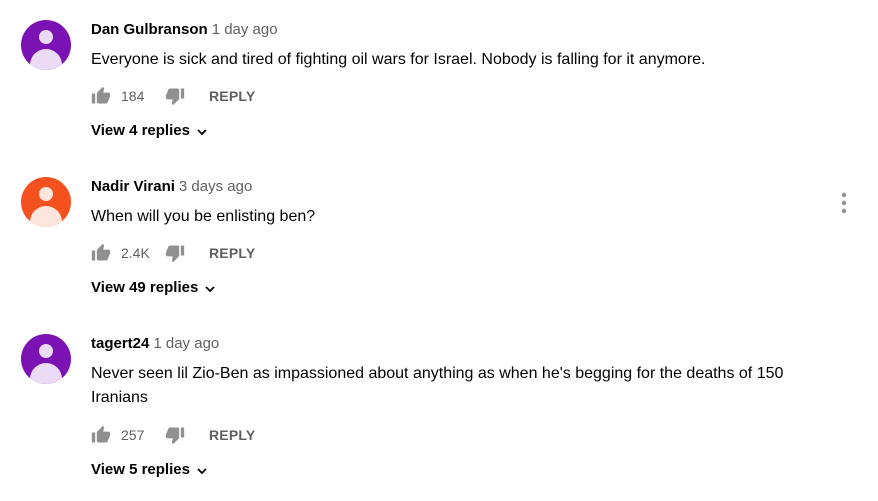 This screenshot has height=501, width=878. I want to click on comment-header: Nadir Virani 3 days ago, so click(171, 187).